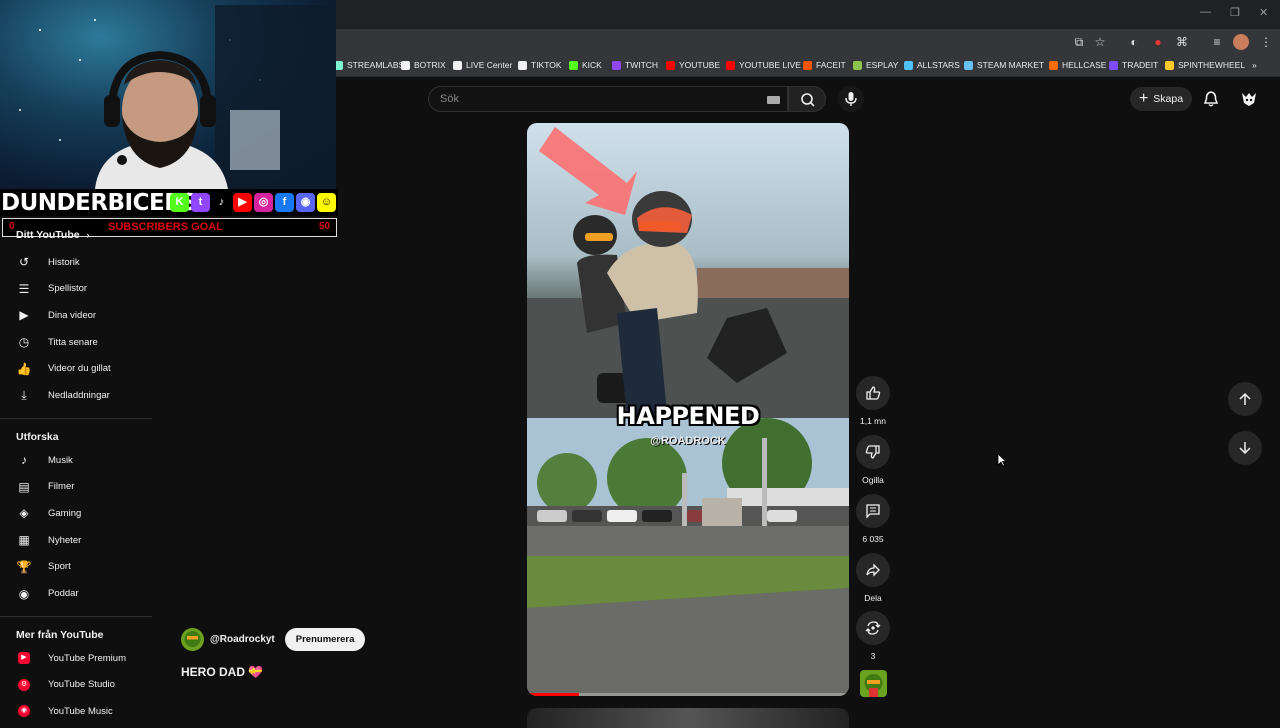 This screenshot has width=1280, height=728. What do you see at coordinates (608, 99) in the screenshot?
I see `search-box: Sök` at bounding box center [608, 99].